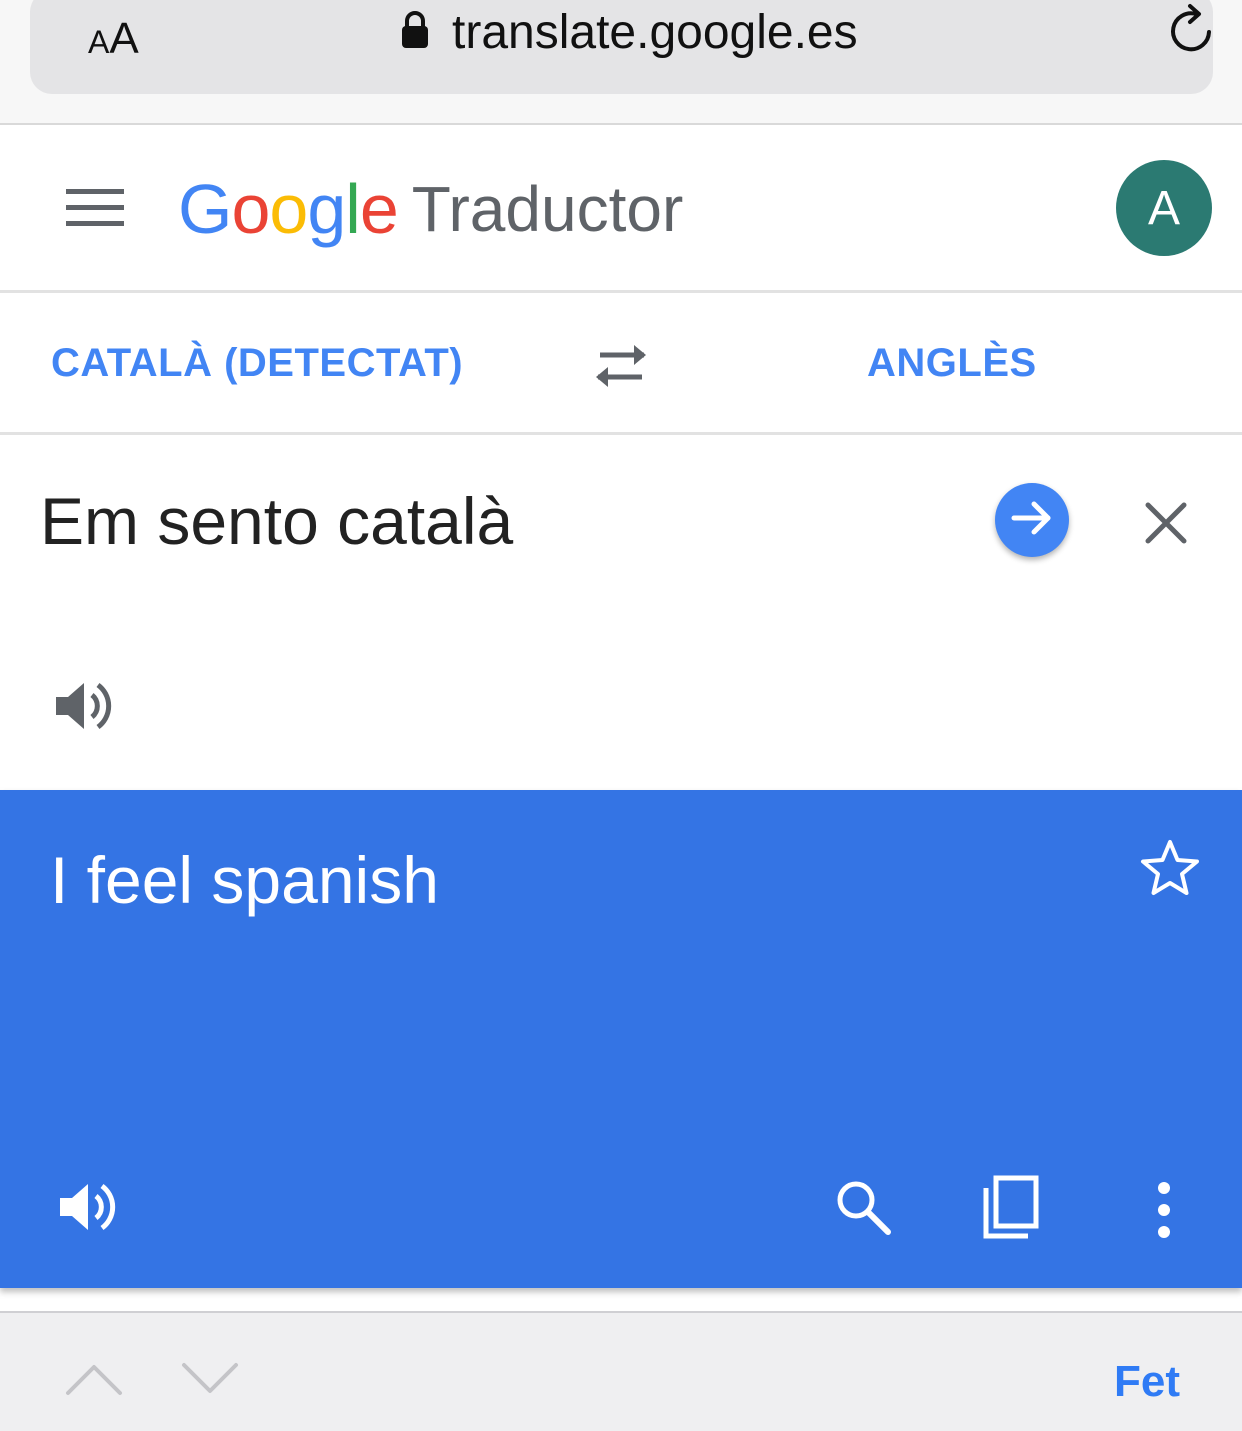 Image resolution: width=1242 pixels, height=1431 pixels. Describe the element at coordinates (952, 363) in the screenshot. I see `target-language-button: ANGLÈS` at that location.